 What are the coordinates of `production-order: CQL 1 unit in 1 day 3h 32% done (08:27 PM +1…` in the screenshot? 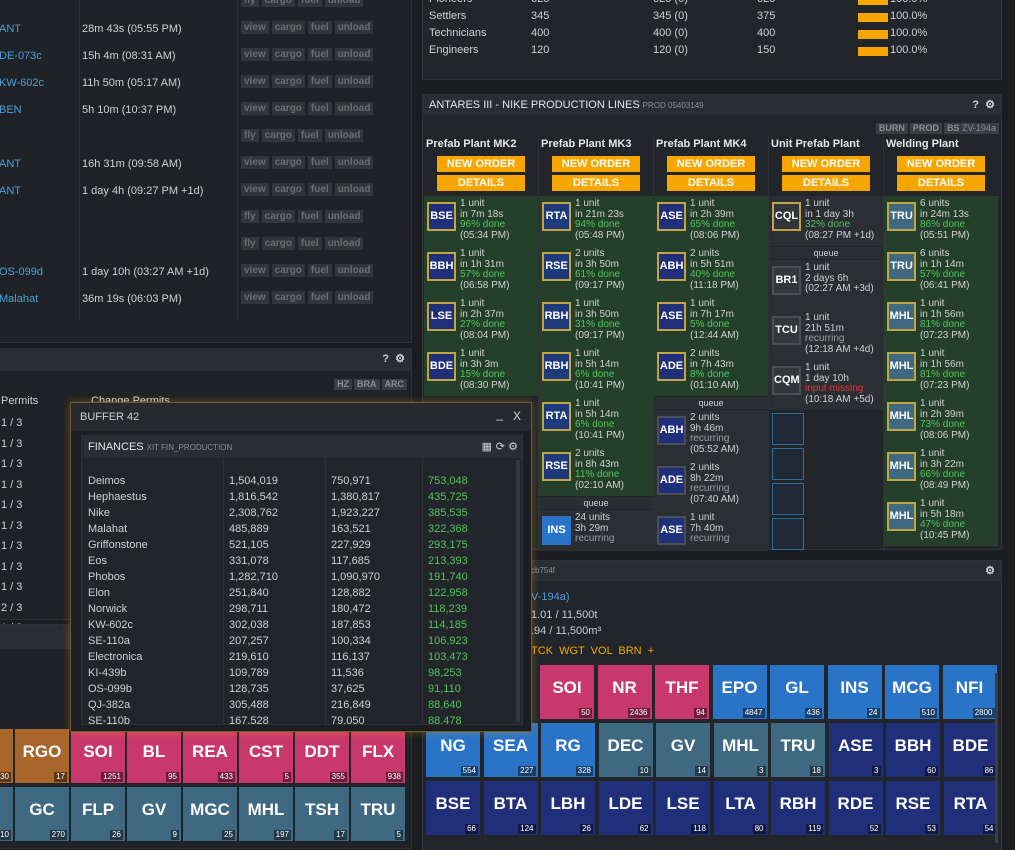 It's located at (826, 221).